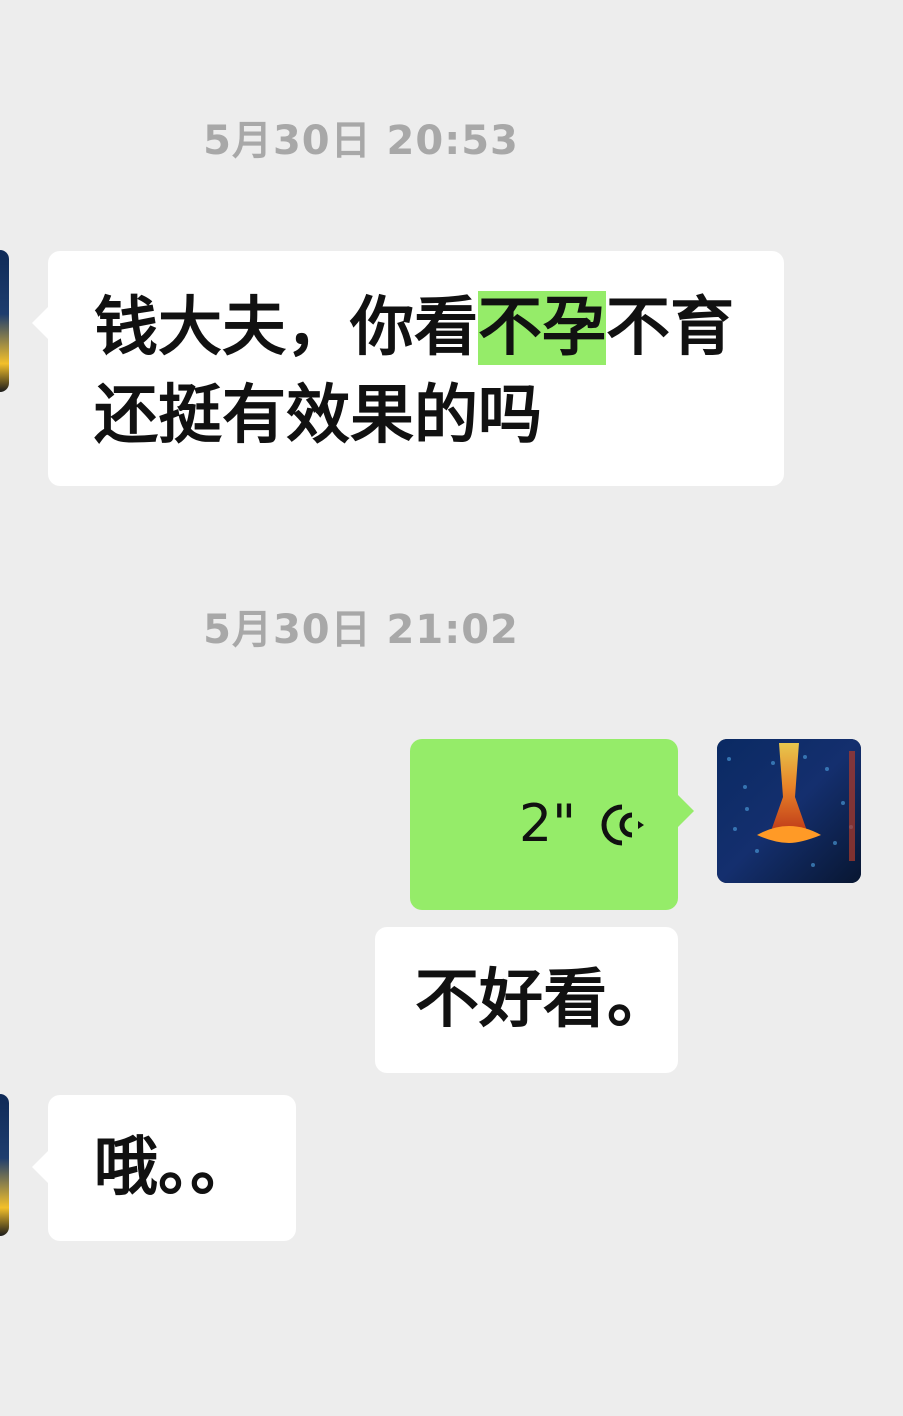 This screenshot has width=903, height=1416. I want to click on message-text: 不好看。, so click(543, 1000).